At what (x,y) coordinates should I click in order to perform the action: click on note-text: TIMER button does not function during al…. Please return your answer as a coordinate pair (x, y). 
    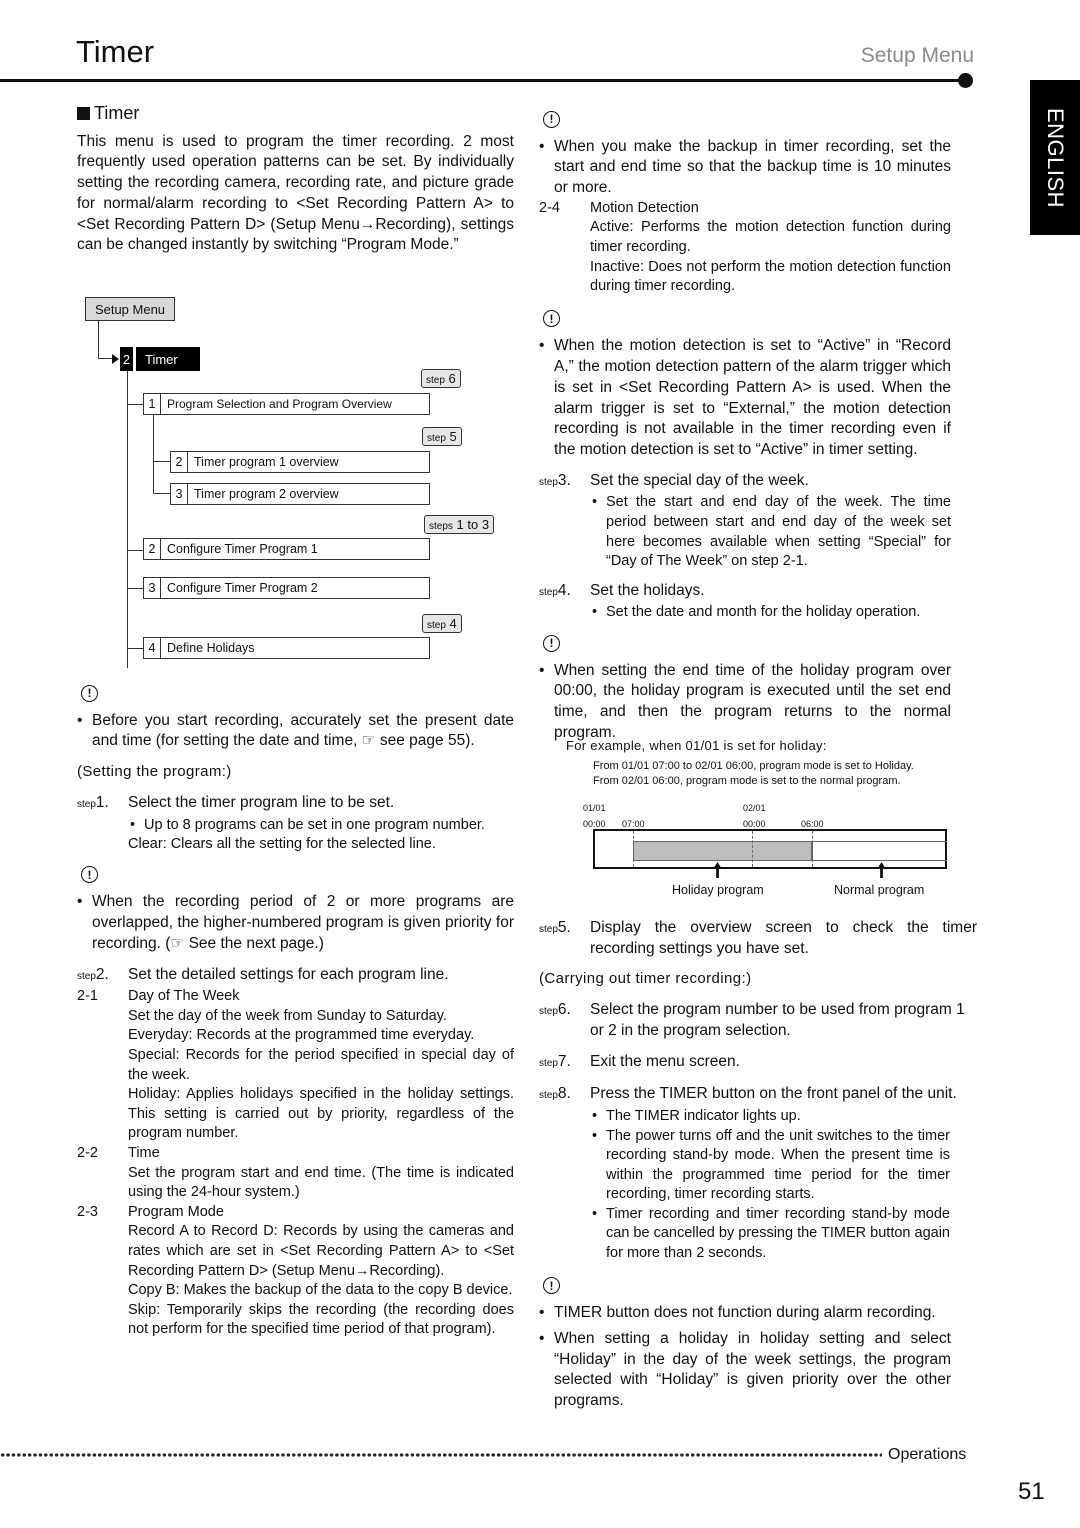
    Looking at the image, I should click on (745, 1313).